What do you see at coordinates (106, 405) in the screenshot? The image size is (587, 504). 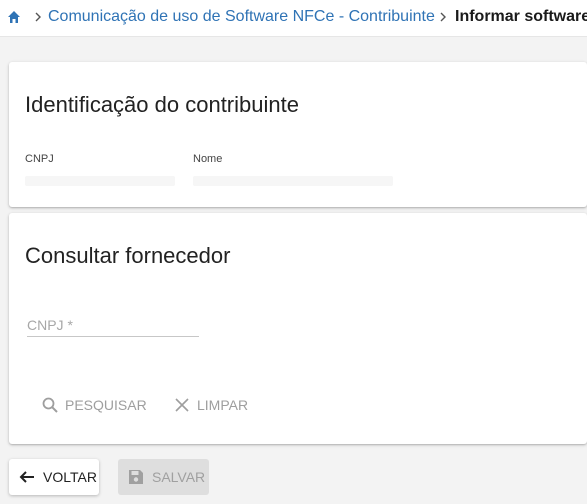 I see `search-button-label: PESQUISAR` at bounding box center [106, 405].